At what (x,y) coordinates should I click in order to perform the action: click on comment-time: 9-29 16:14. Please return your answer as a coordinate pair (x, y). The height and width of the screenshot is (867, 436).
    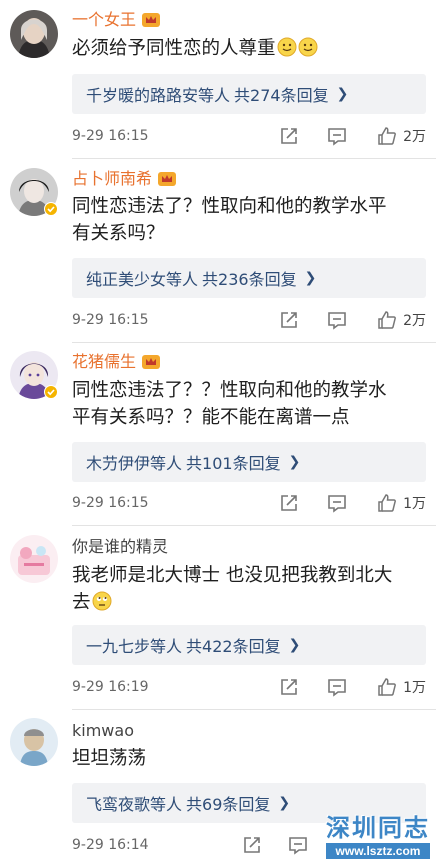
    Looking at the image, I should click on (110, 845).